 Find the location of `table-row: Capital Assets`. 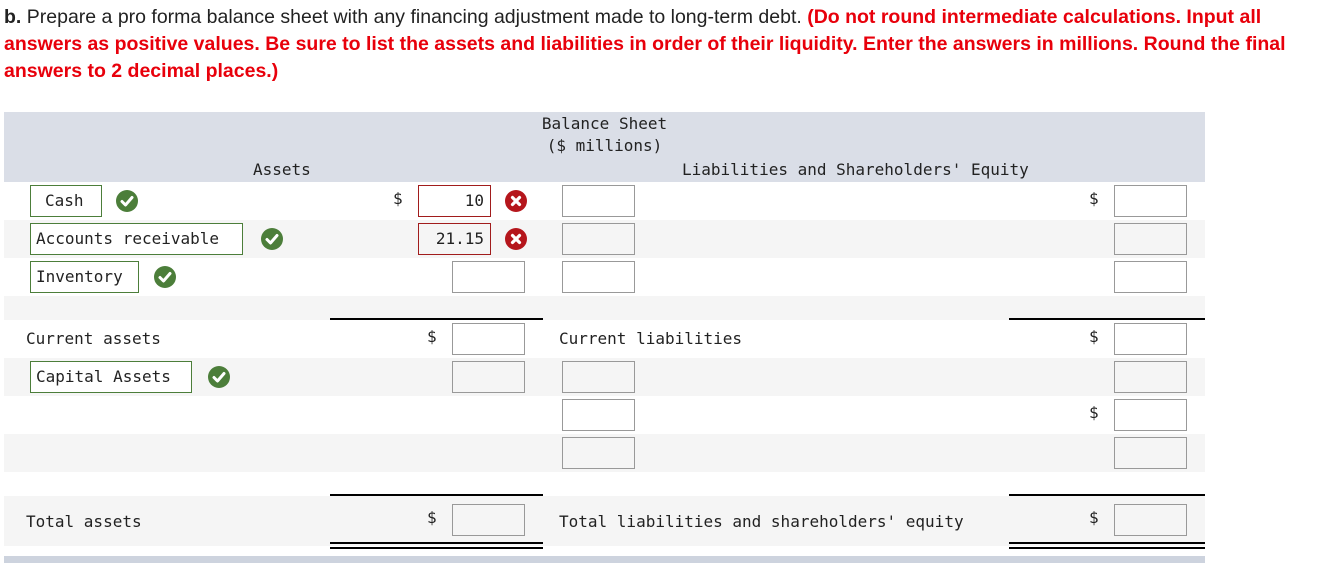

table-row: Capital Assets is located at coordinates (604, 377).